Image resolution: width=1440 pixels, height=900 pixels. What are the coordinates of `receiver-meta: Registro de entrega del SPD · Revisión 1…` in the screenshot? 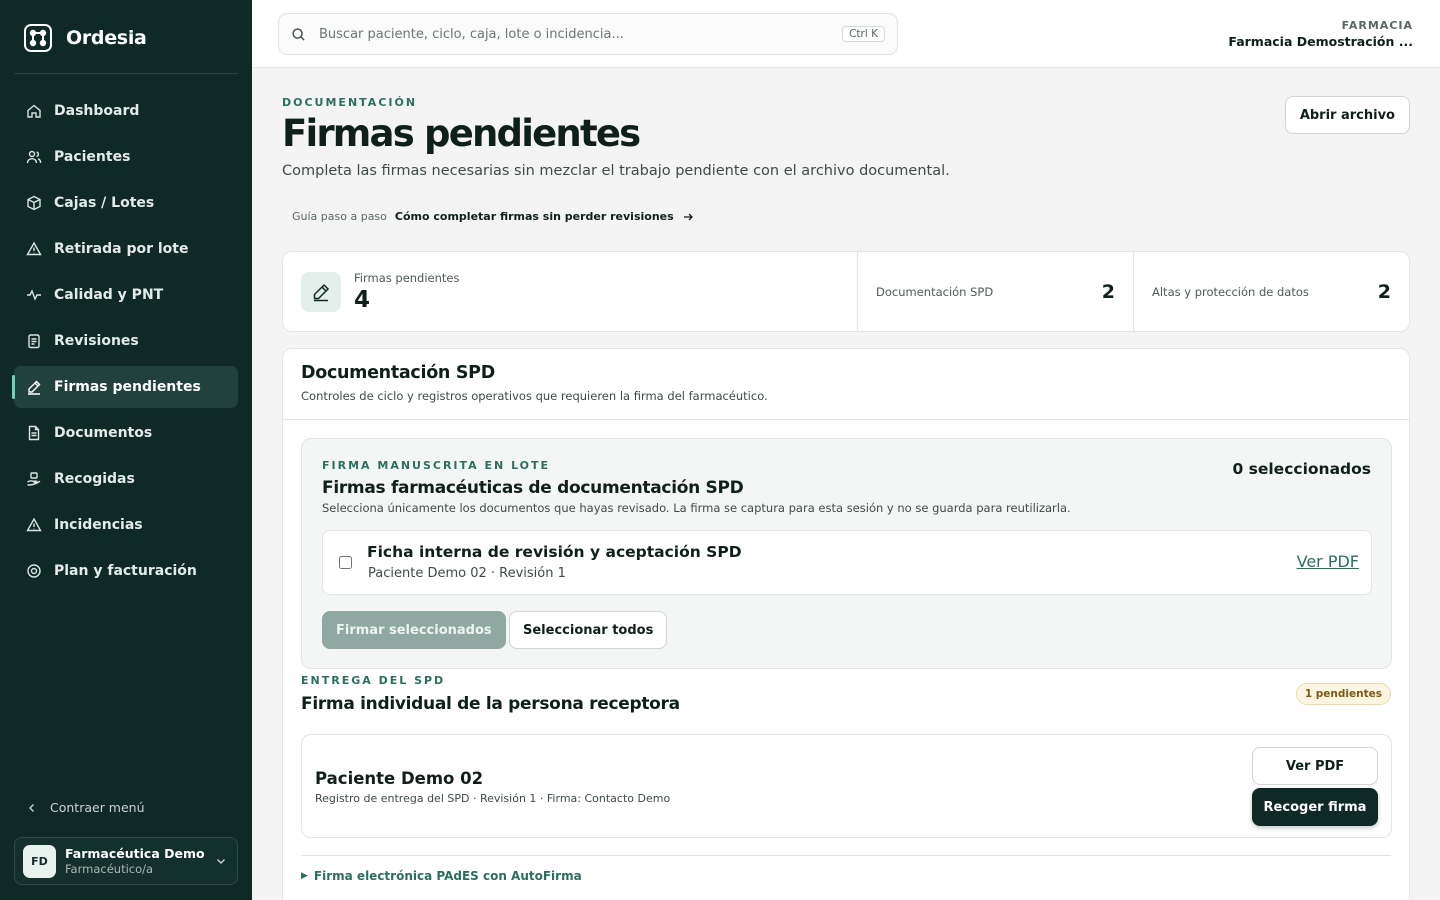 It's located at (493, 798).